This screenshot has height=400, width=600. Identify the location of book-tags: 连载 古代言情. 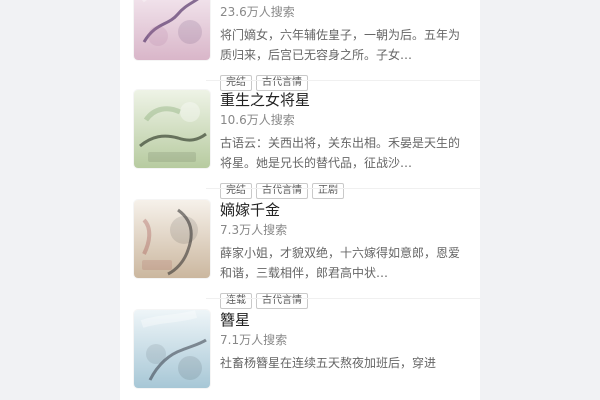
(345, 298).